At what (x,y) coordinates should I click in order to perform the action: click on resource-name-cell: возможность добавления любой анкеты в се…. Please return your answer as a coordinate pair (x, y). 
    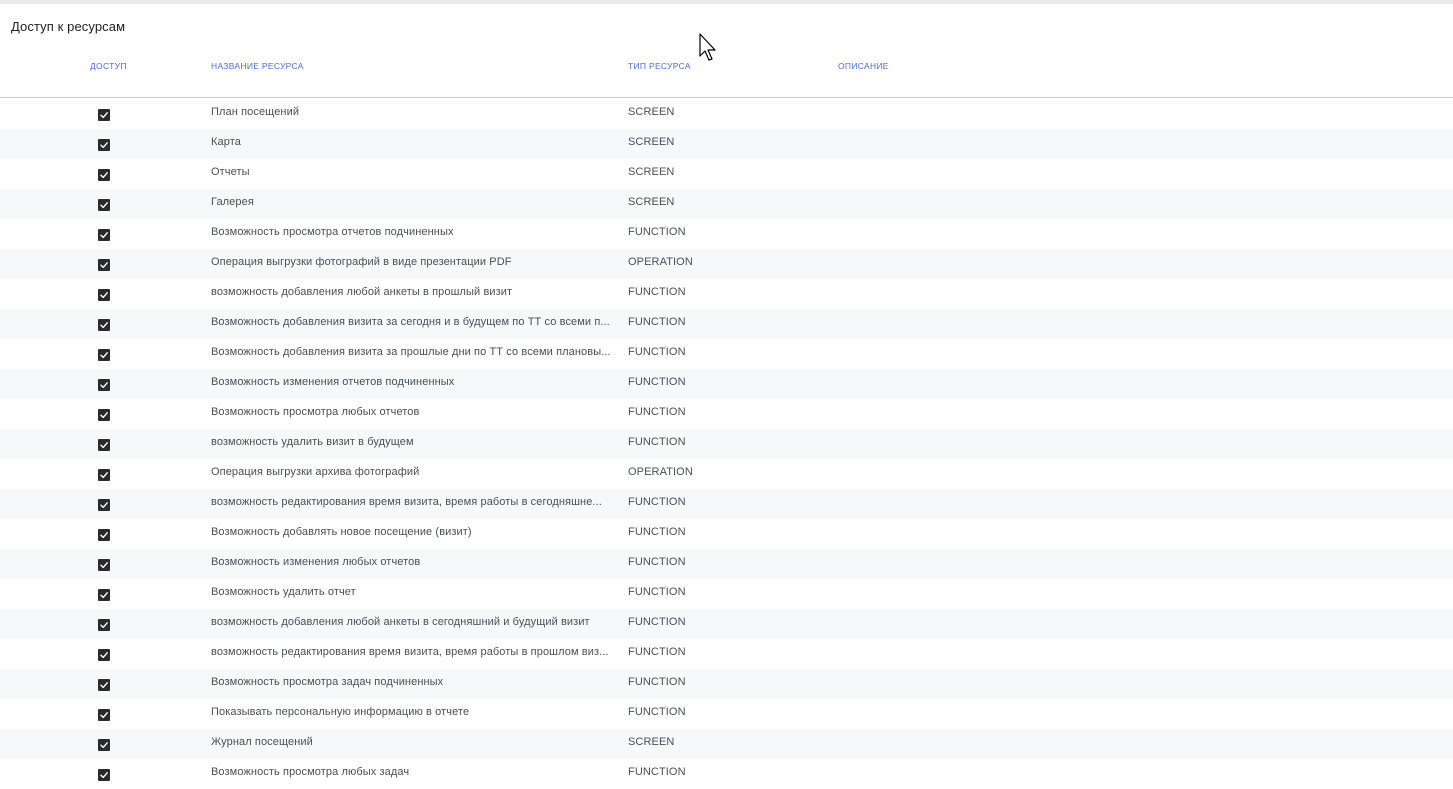
    Looking at the image, I should click on (400, 622).